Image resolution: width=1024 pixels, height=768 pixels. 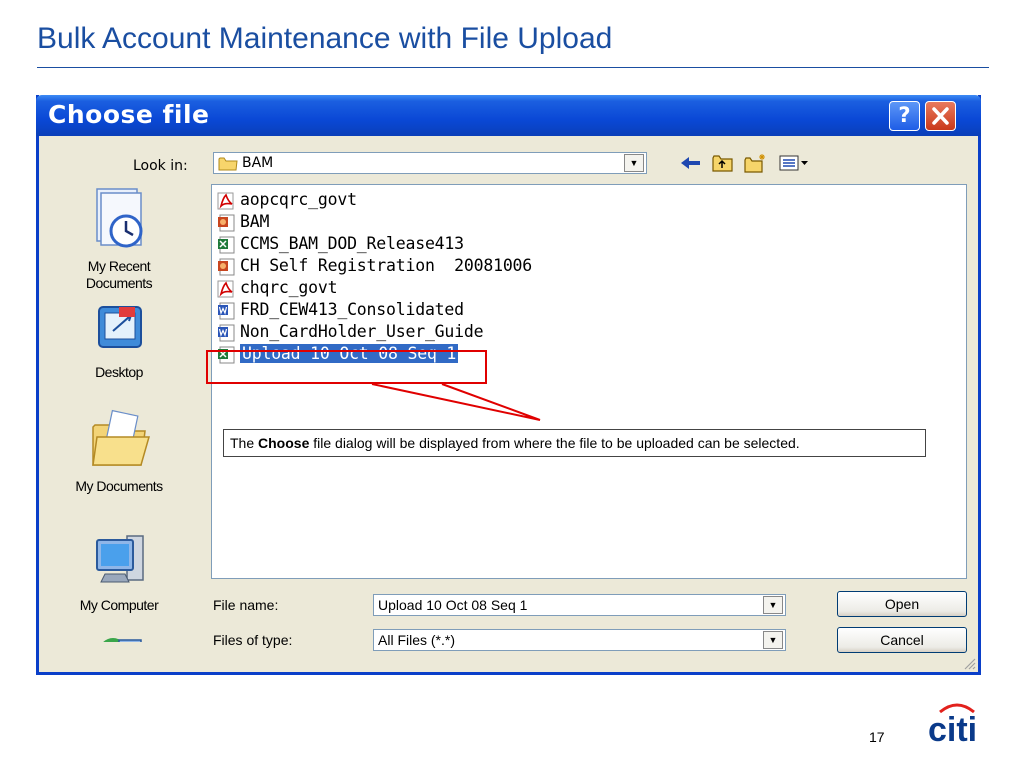 I want to click on selected-file-highlight, so click(x=346, y=367).